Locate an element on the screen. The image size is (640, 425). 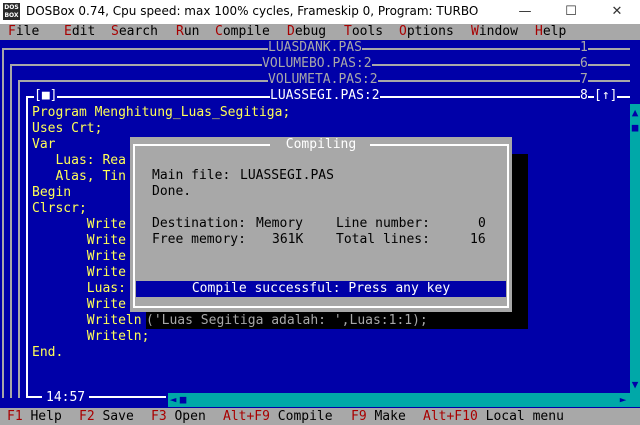
code-line-6: Begin is located at coordinates (51, 193).